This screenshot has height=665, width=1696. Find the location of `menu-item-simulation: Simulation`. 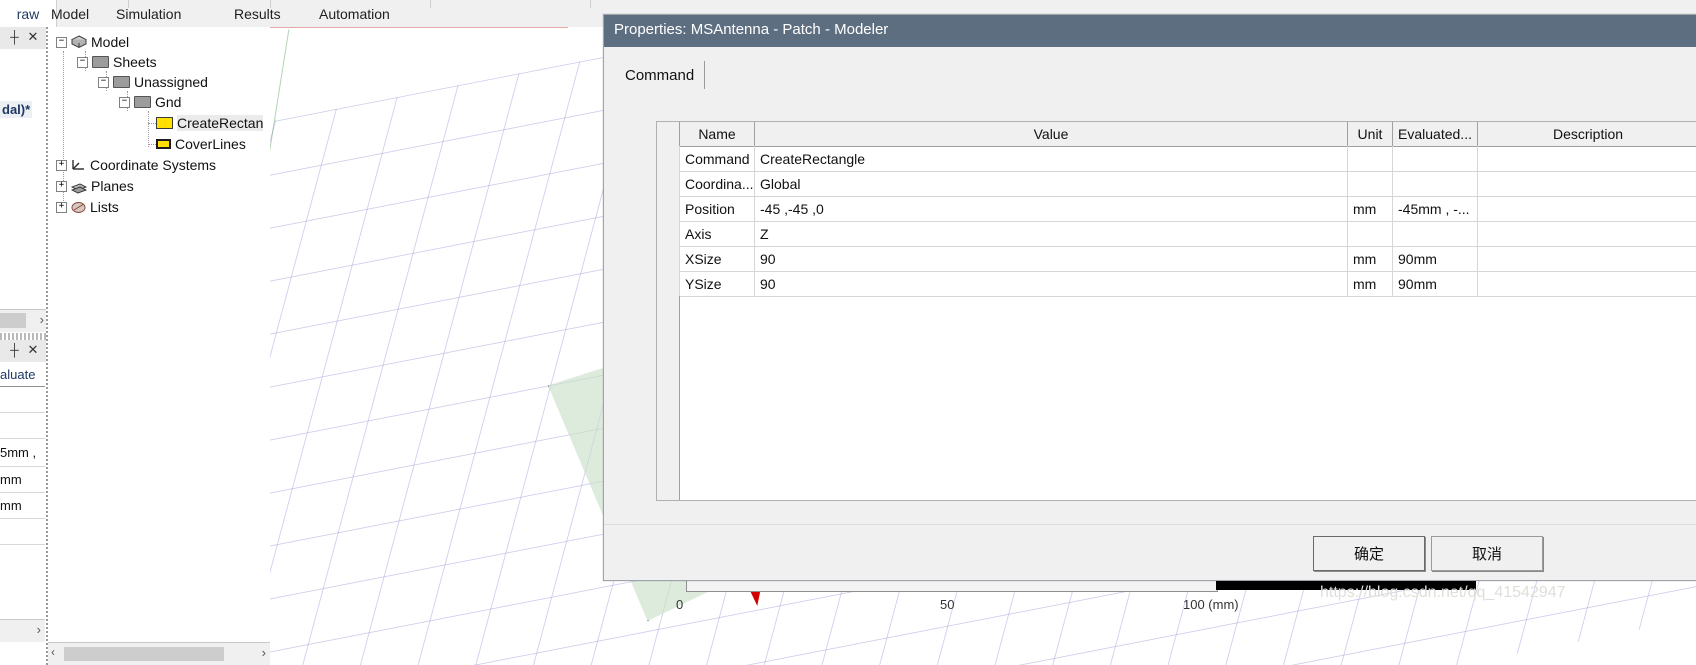

menu-item-simulation: Simulation is located at coordinates (148, 13).